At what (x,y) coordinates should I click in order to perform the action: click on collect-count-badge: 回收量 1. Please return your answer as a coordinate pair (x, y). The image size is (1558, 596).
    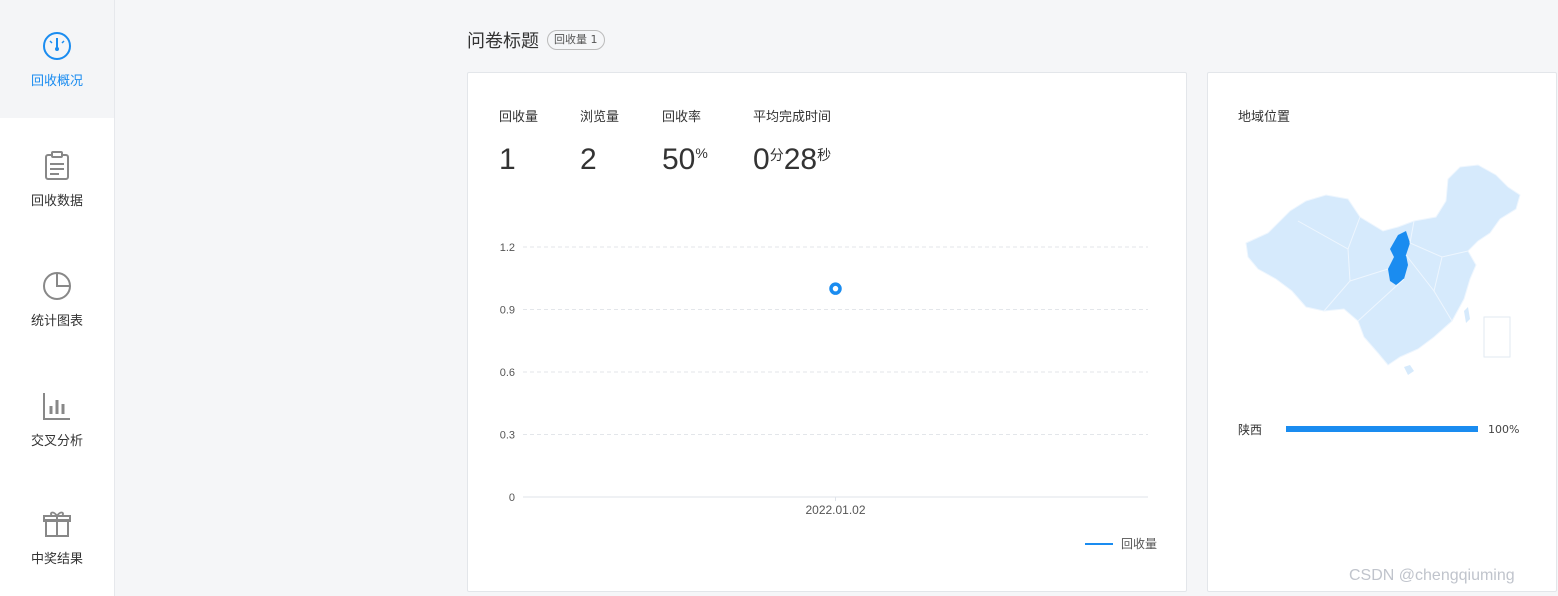
    Looking at the image, I should click on (576, 40).